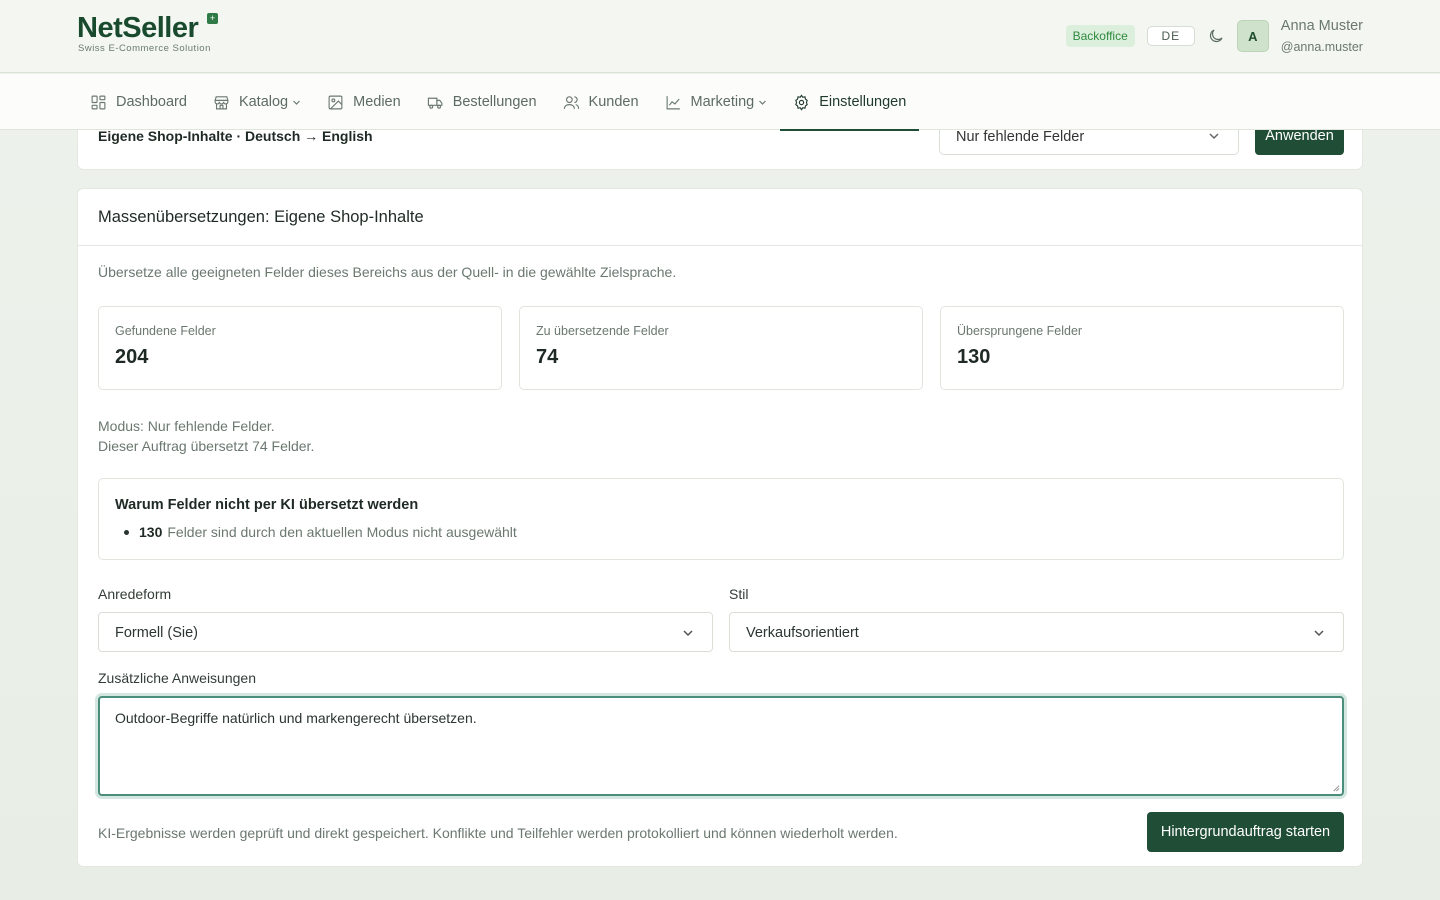 This screenshot has height=900, width=1440. I want to click on stat-label: Gefundene Felder, so click(165, 331).